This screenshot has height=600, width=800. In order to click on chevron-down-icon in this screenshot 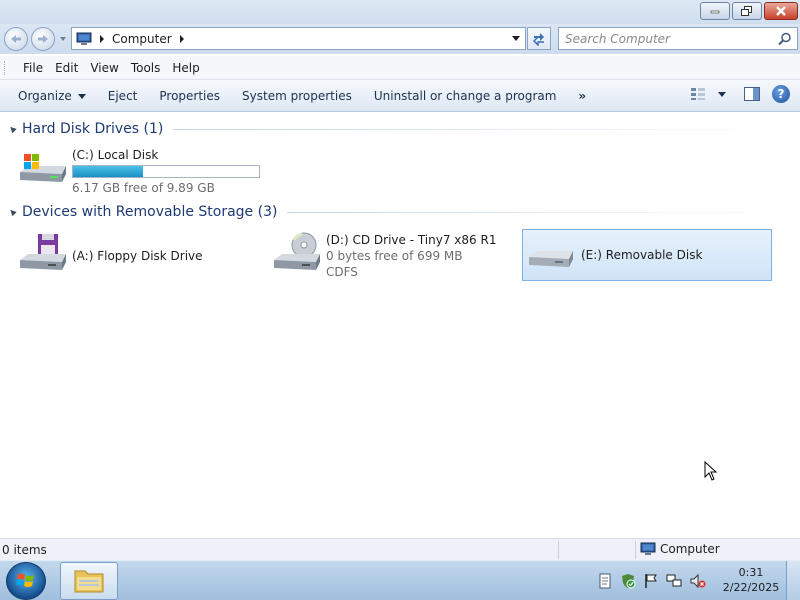, I will do `click(81, 96)`.